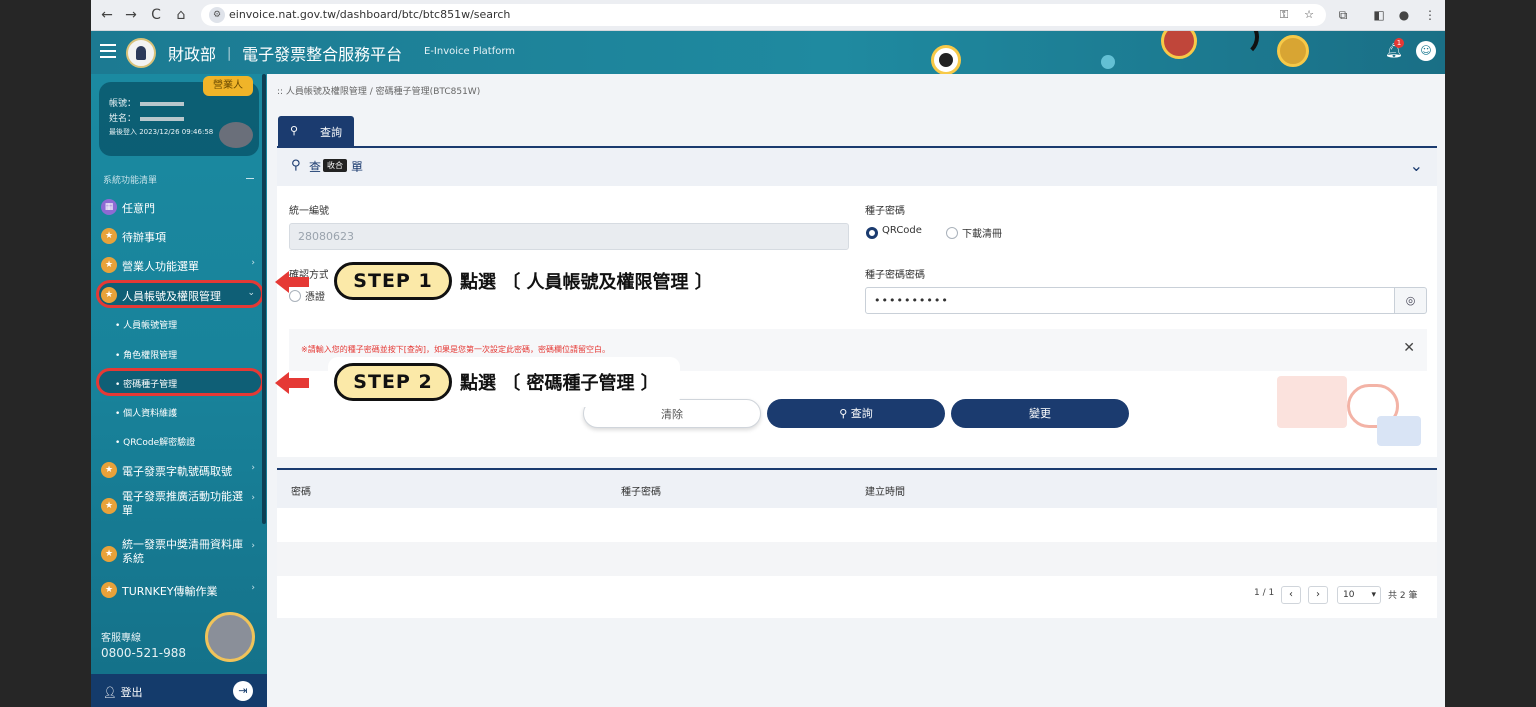  Describe the element at coordinates (230, 637) in the screenshot. I see `support-mascot-icon` at that location.